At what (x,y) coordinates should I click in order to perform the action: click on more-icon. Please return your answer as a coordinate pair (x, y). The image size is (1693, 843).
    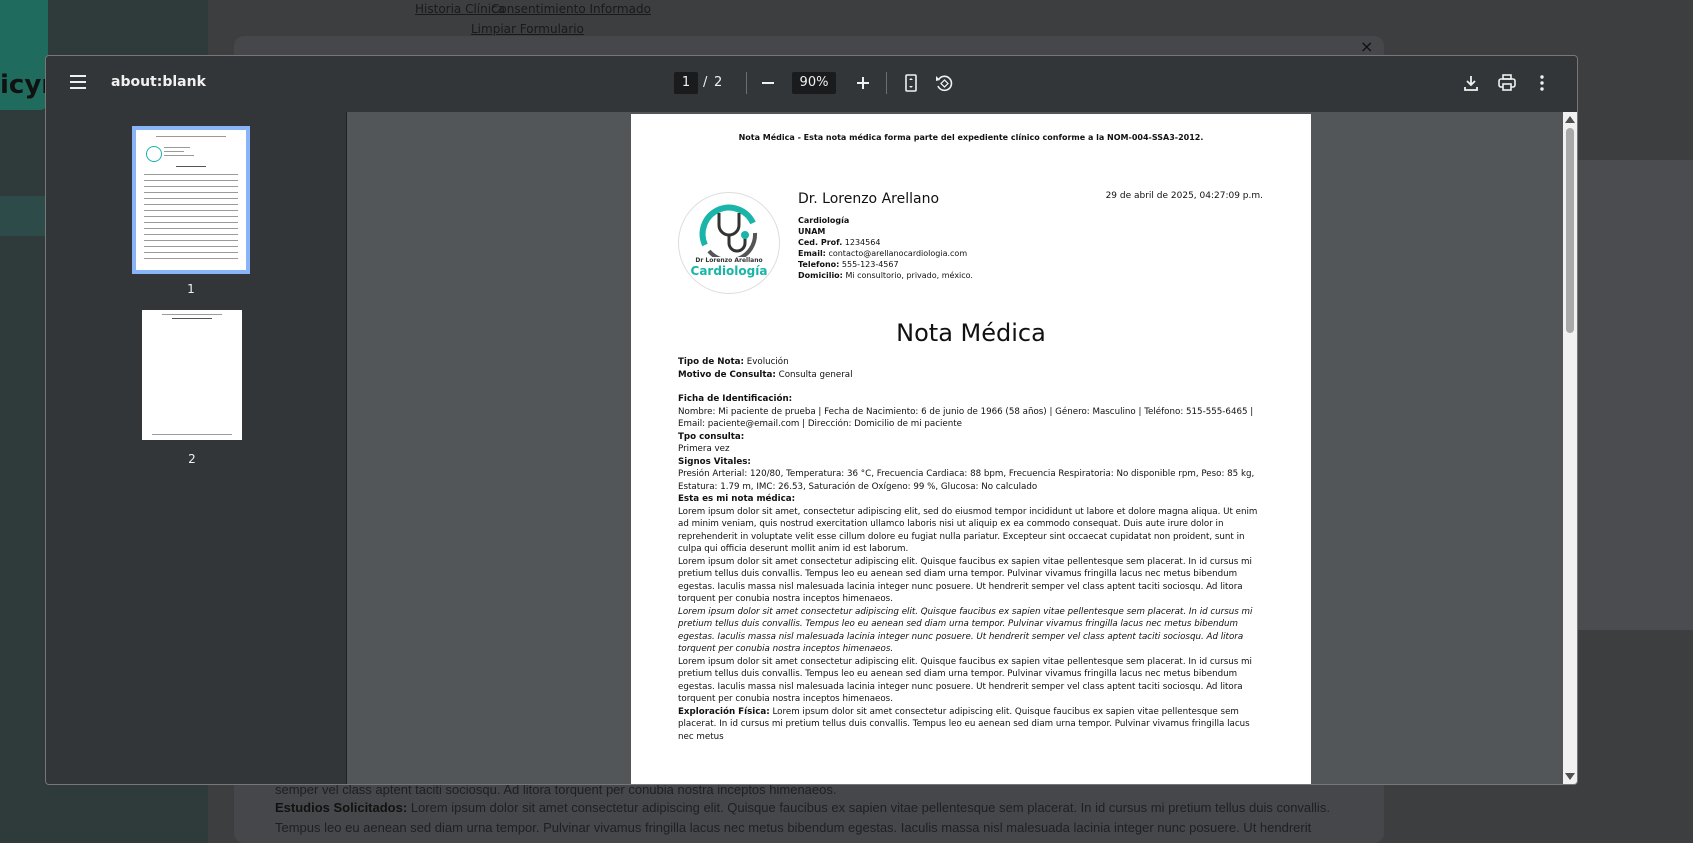
    Looking at the image, I should click on (1542, 83).